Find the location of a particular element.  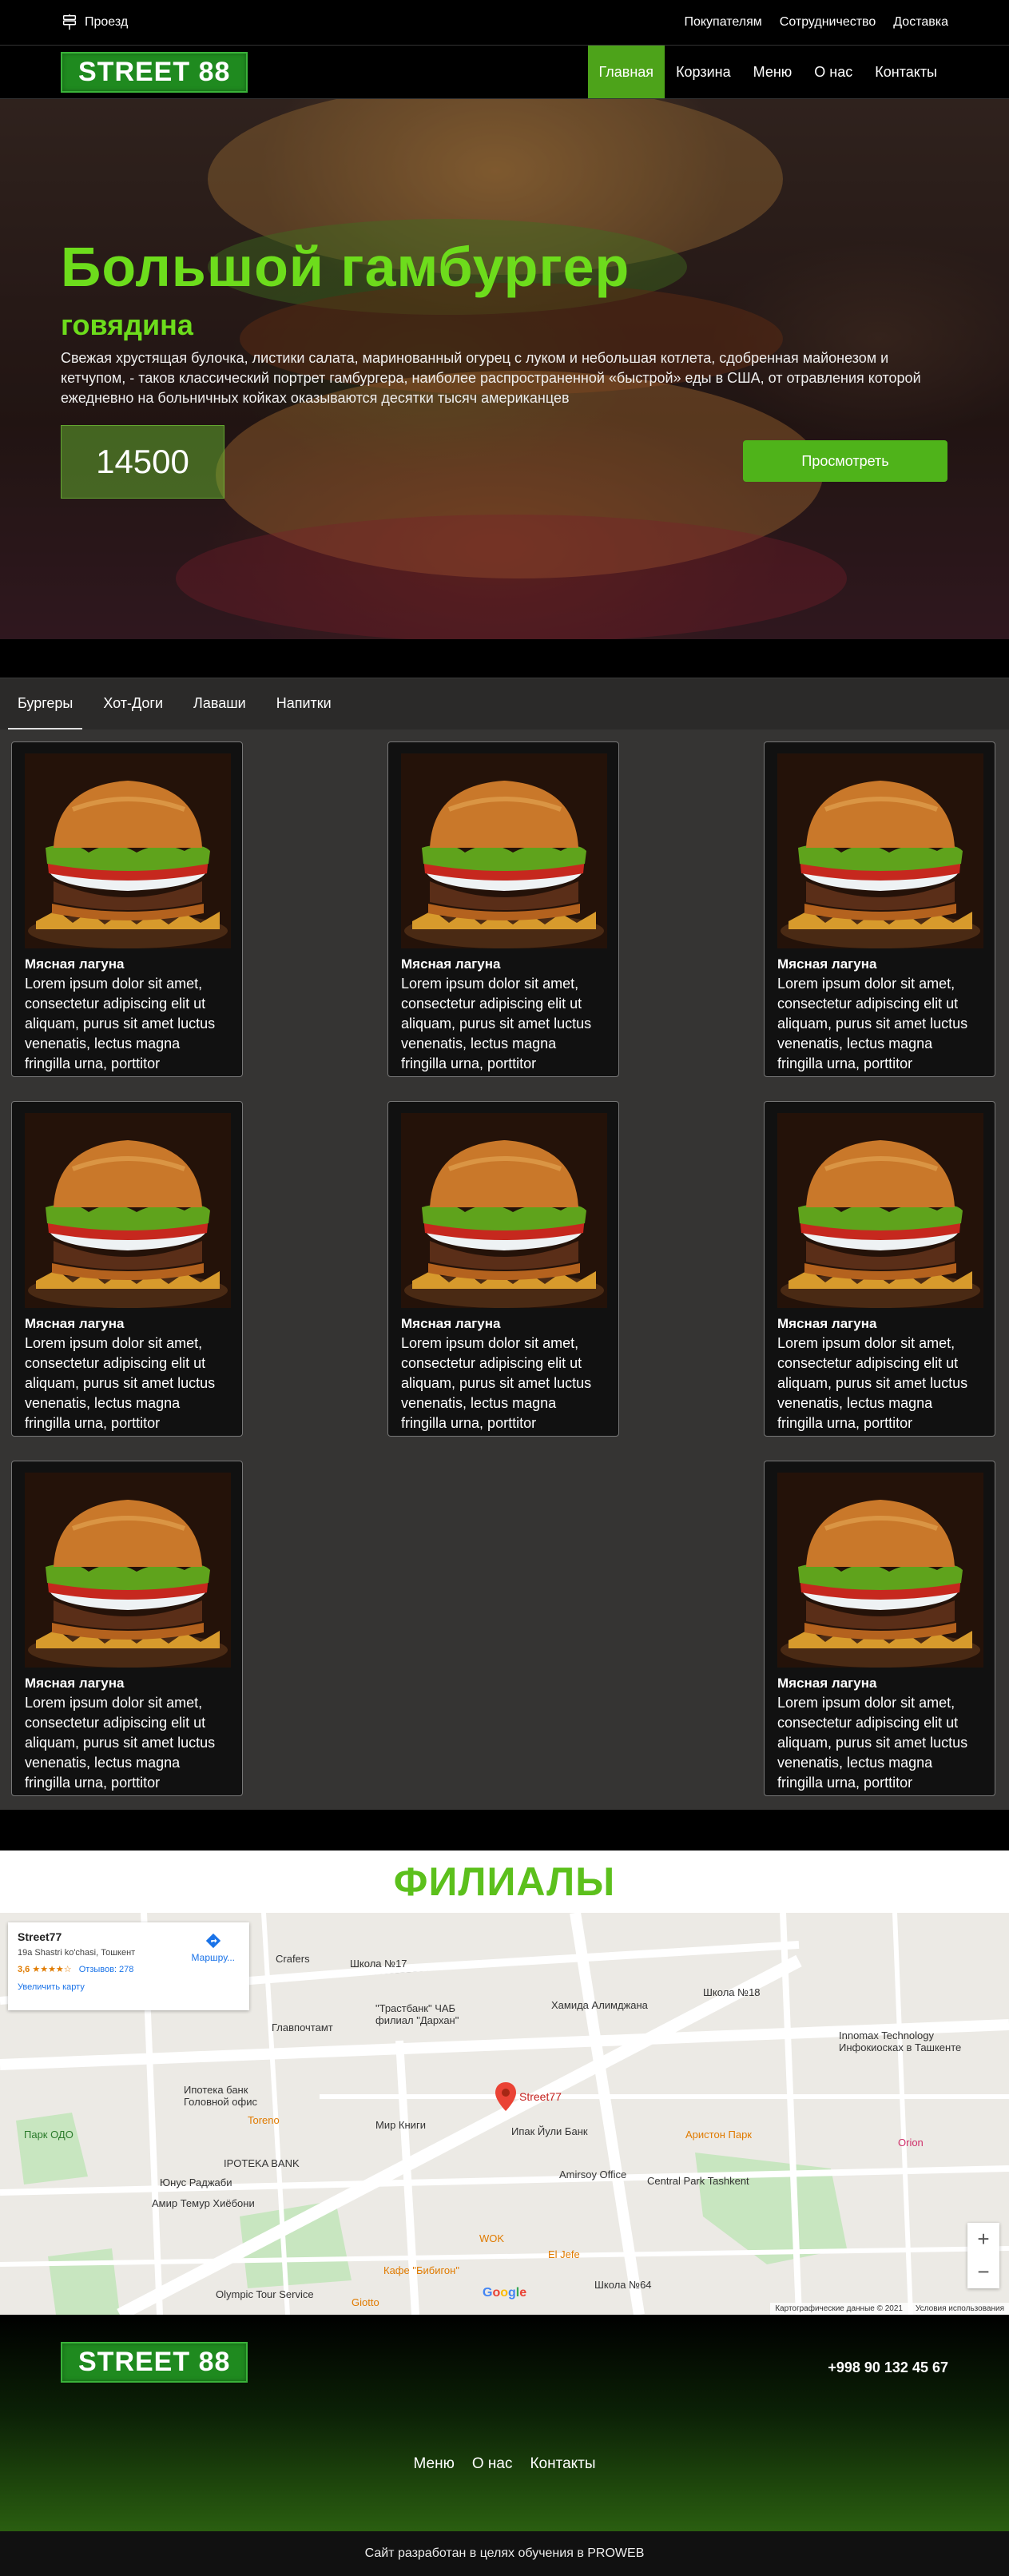

branches-title: ФИЛИАЛЫ is located at coordinates (504, 1881).